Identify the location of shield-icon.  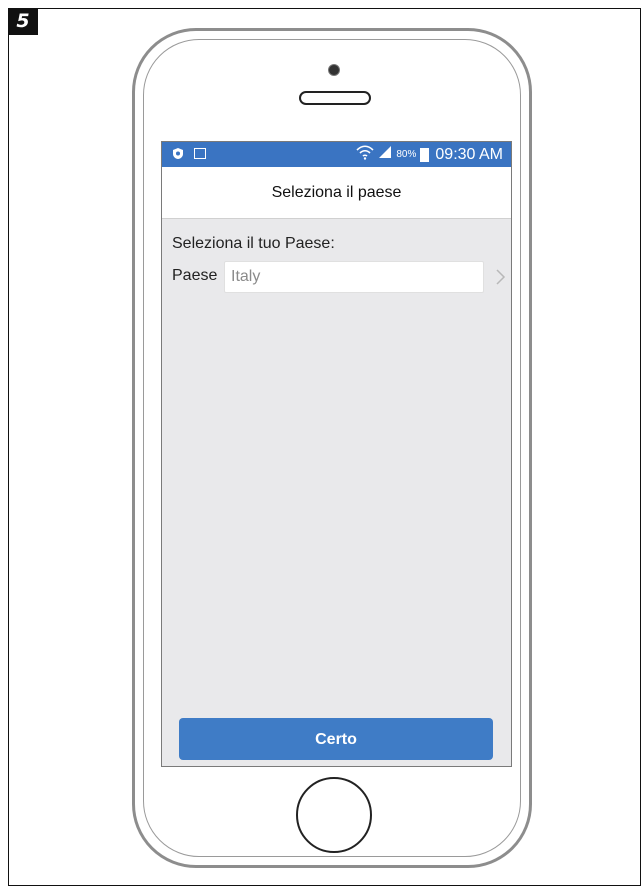
(178, 153).